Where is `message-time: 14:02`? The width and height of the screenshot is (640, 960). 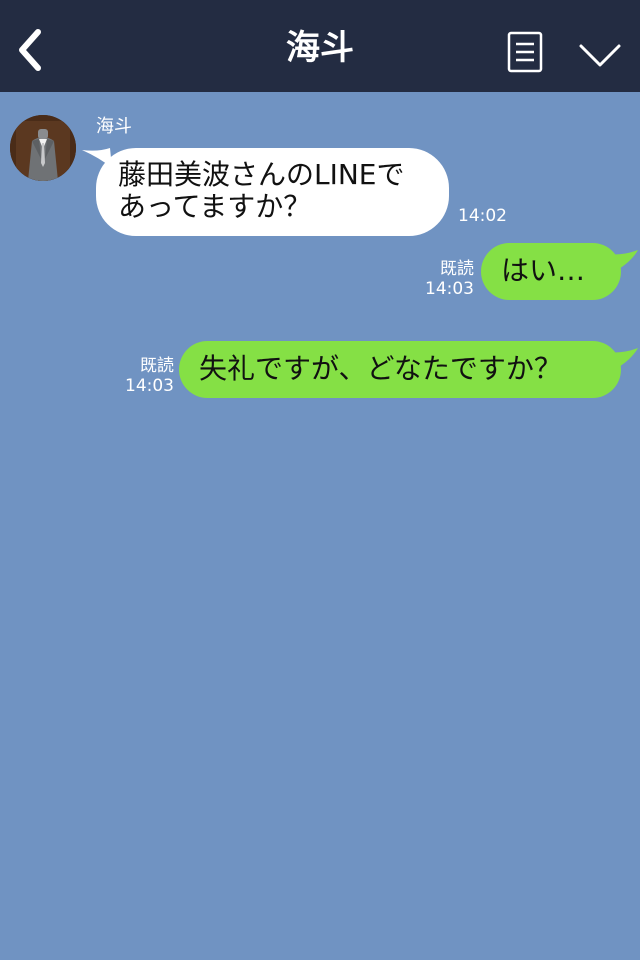 message-time: 14:02 is located at coordinates (482, 216).